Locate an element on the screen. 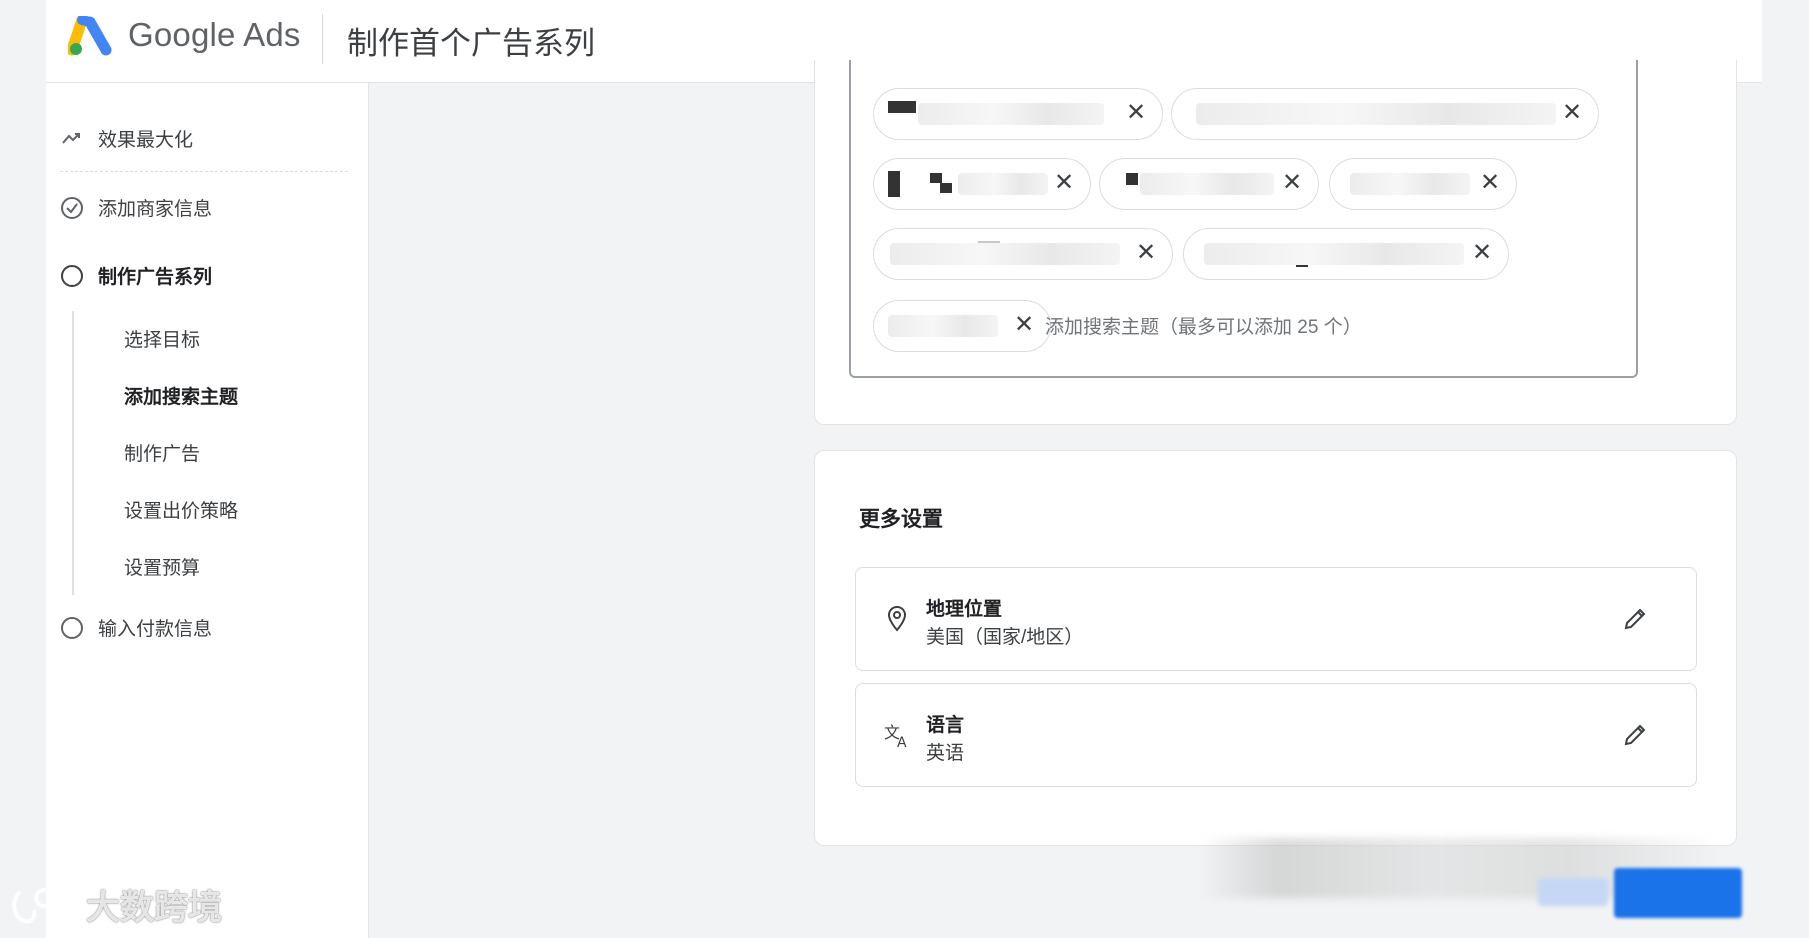 The height and width of the screenshot is (938, 1809). location-setting-row: 地理位置 美国（国家/地区） is located at coordinates (1276, 619).